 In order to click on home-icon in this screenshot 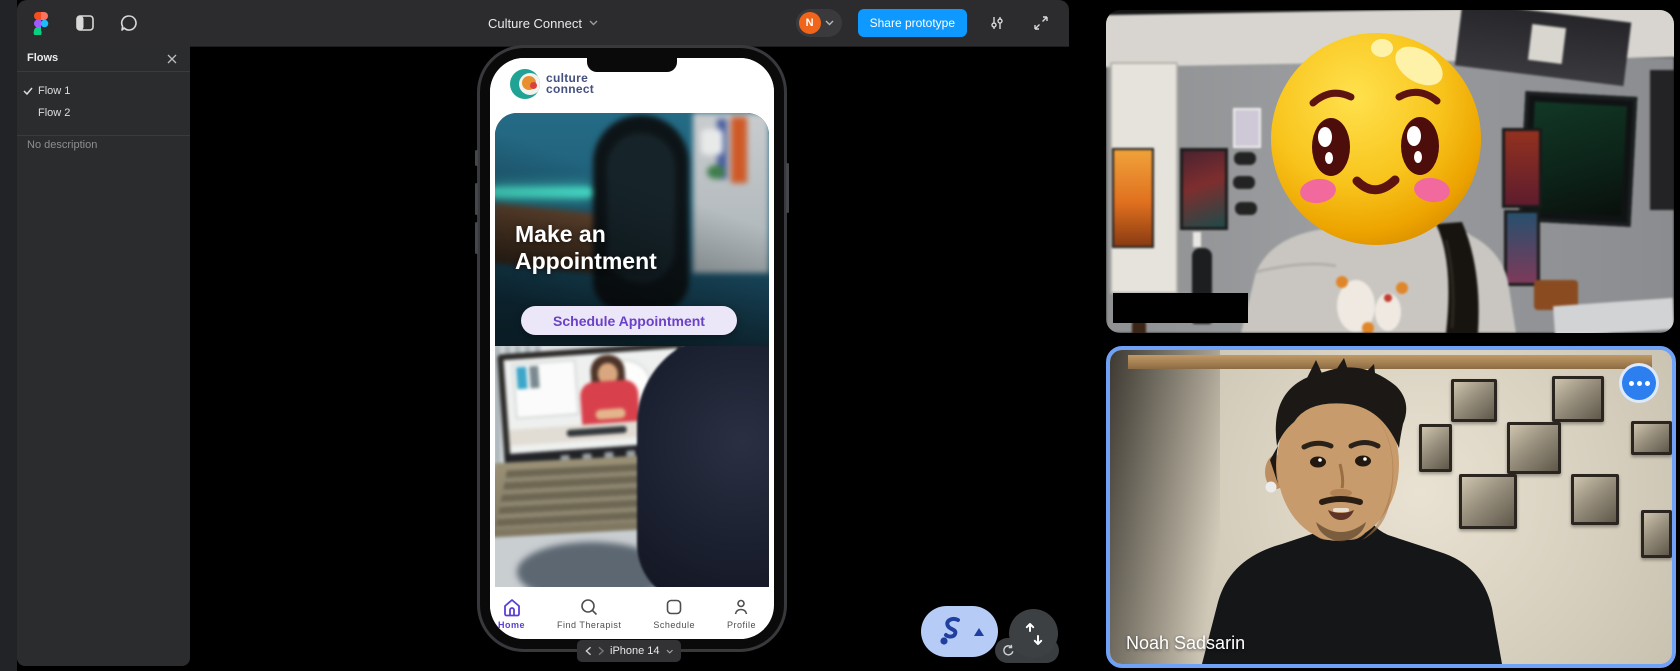, I will do `click(511, 607)`.